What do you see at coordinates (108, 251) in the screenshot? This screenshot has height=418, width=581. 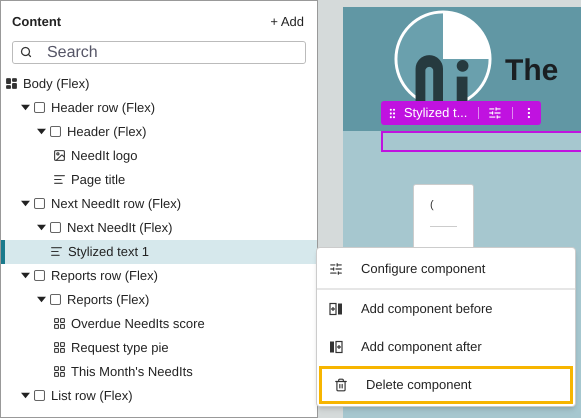 I see `tree-item-label: Stylized text 1` at bounding box center [108, 251].